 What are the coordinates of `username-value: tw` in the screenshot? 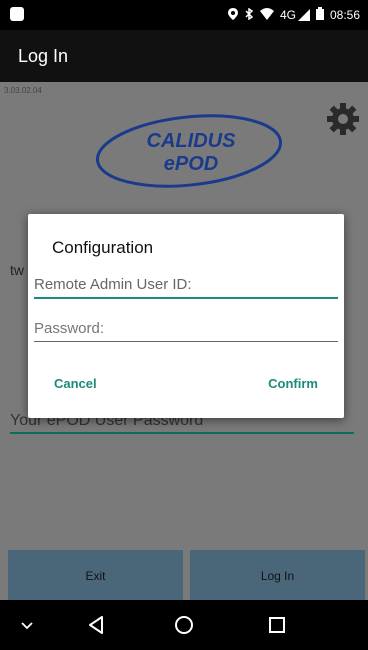 It's located at (17, 270).